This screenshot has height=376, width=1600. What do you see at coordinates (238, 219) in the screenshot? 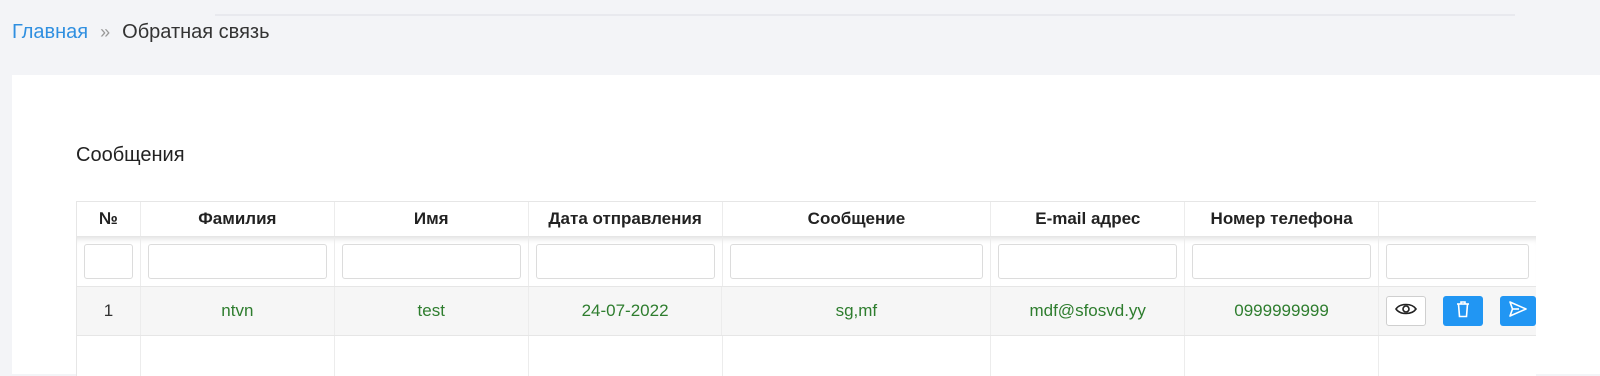
I see `column-header-surname: Фамилия` at bounding box center [238, 219].